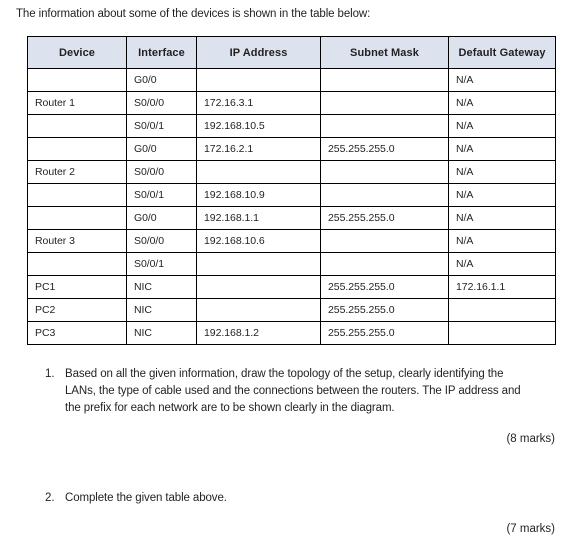  I want to click on column-header-ip-address: IP Address, so click(258, 52).